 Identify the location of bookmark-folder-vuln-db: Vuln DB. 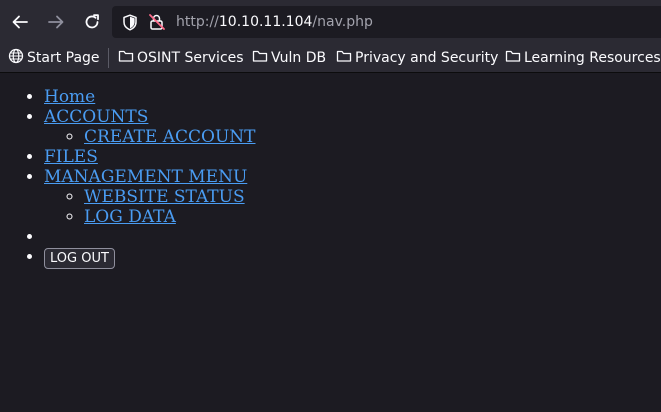
(289, 58).